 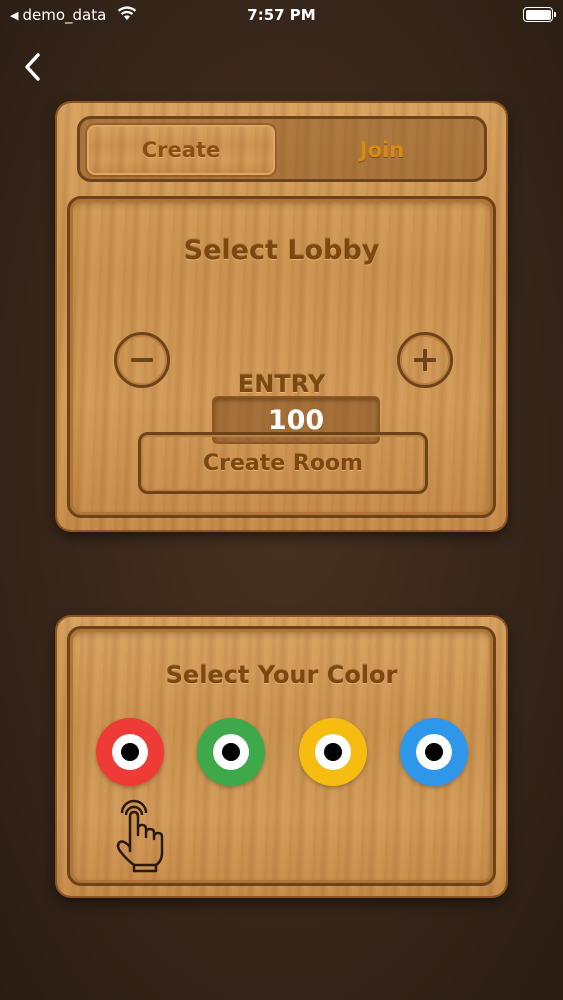 I want to click on color-option-green, so click(x=231, y=752).